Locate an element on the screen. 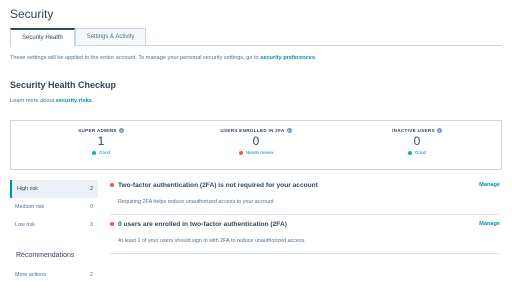  learn-more: Learn more about security risks . is located at coordinates (52, 101).